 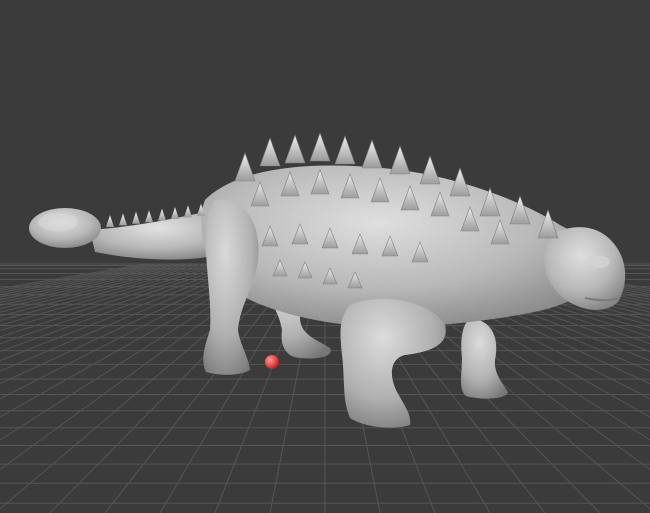 I want to click on pivot-marker-icon, so click(x=272, y=362).